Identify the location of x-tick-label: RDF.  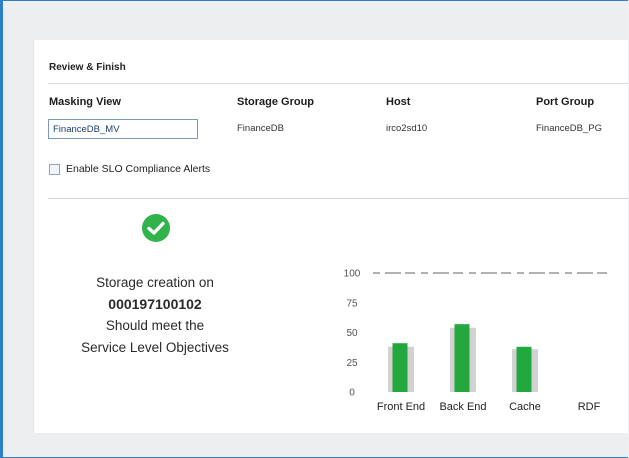
(589, 407).